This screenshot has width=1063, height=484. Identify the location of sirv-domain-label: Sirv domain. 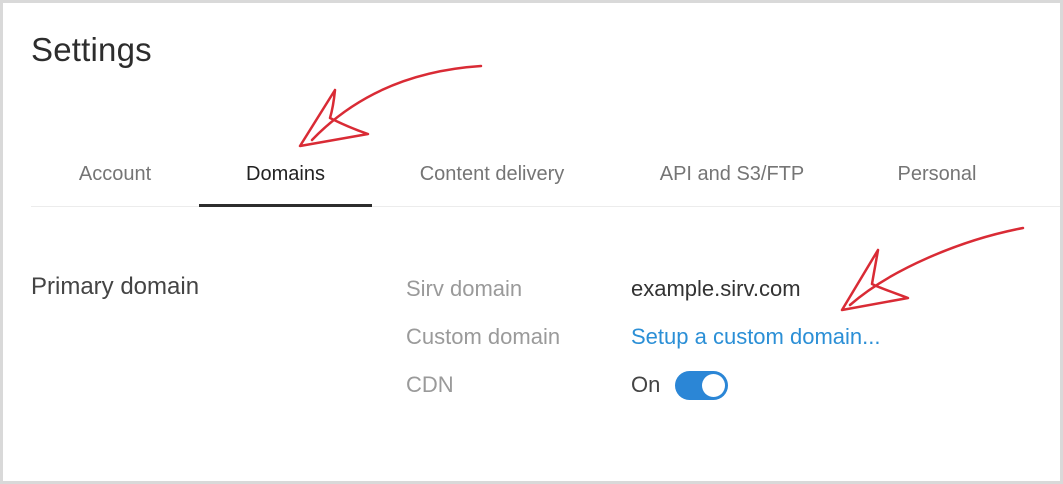
(464, 288).